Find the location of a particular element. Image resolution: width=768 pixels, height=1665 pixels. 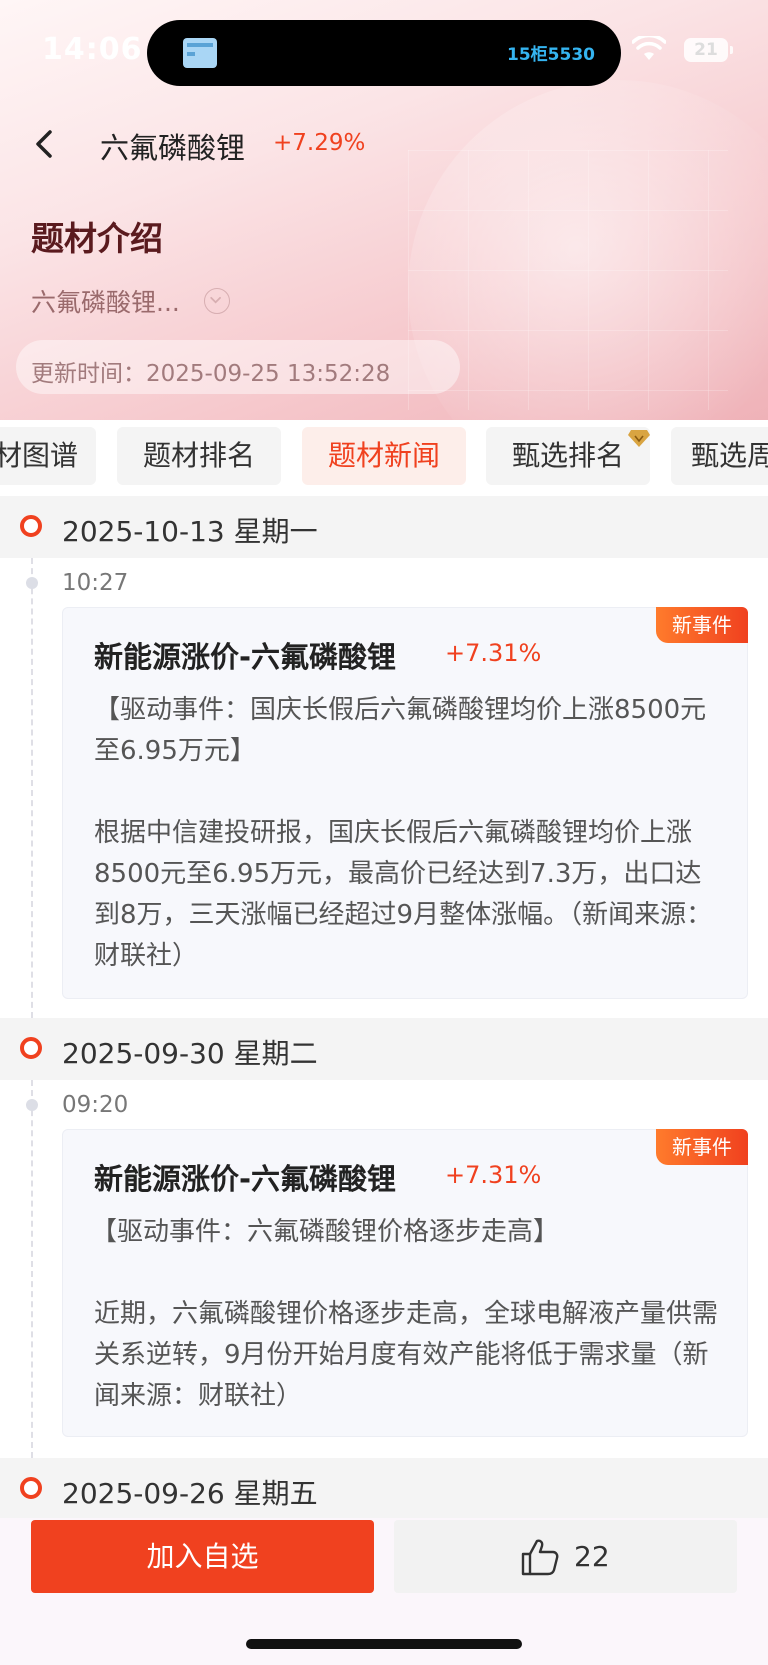

back-button is located at coordinates (45, 144).